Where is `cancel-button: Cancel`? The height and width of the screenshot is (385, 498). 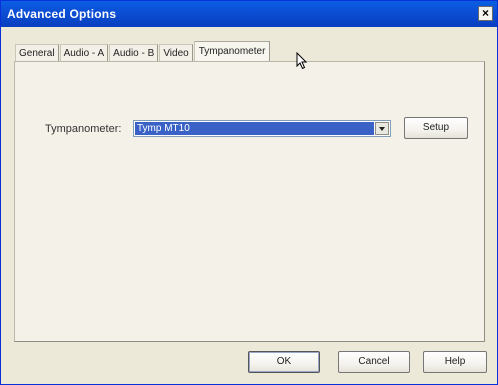
cancel-button: Cancel is located at coordinates (374, 362).